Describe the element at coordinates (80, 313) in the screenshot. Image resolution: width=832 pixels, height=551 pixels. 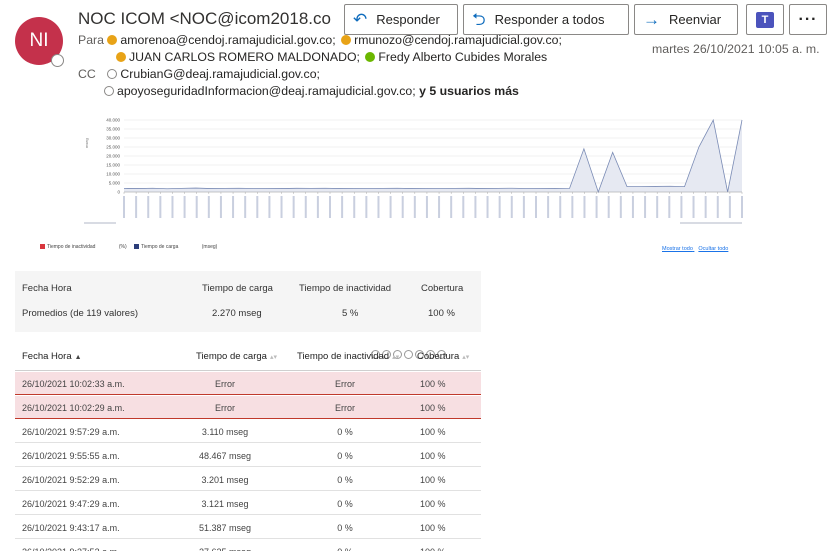
I see `summary-cell: Promedios (de 119 valores)` at that location.